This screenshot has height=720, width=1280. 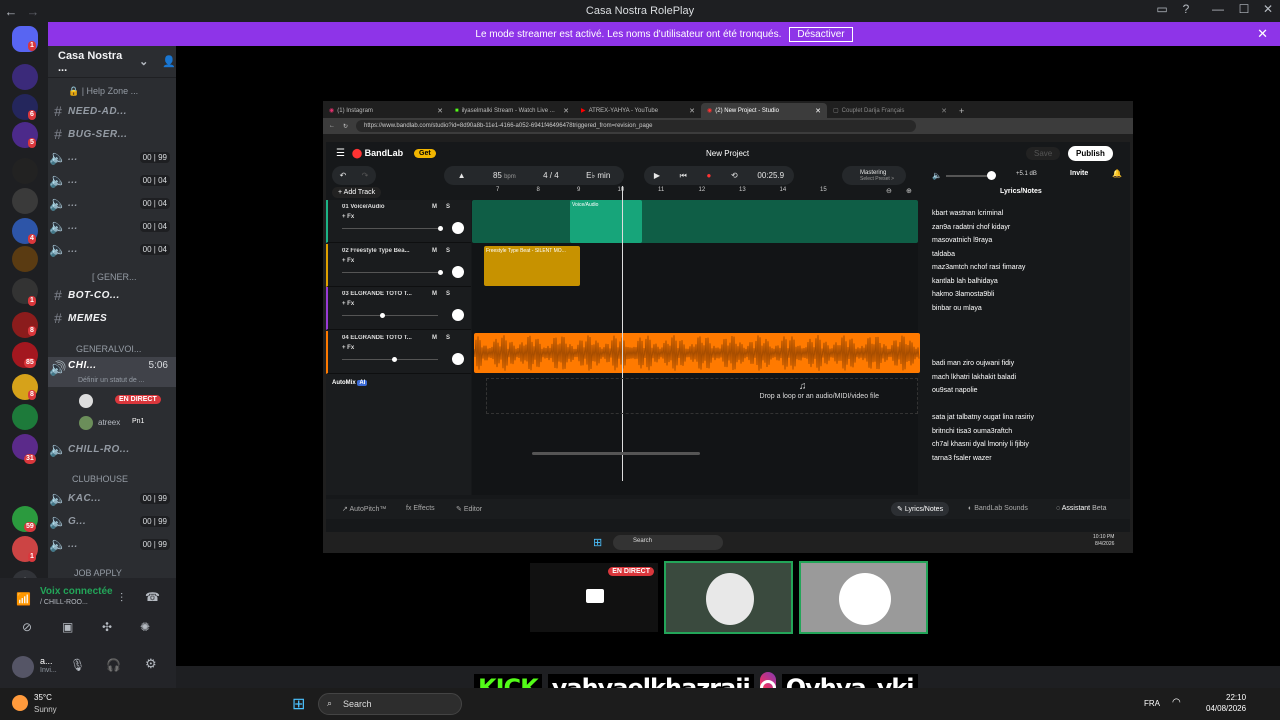 I want to click on back-icon: ←, so click(x=332, y=126).